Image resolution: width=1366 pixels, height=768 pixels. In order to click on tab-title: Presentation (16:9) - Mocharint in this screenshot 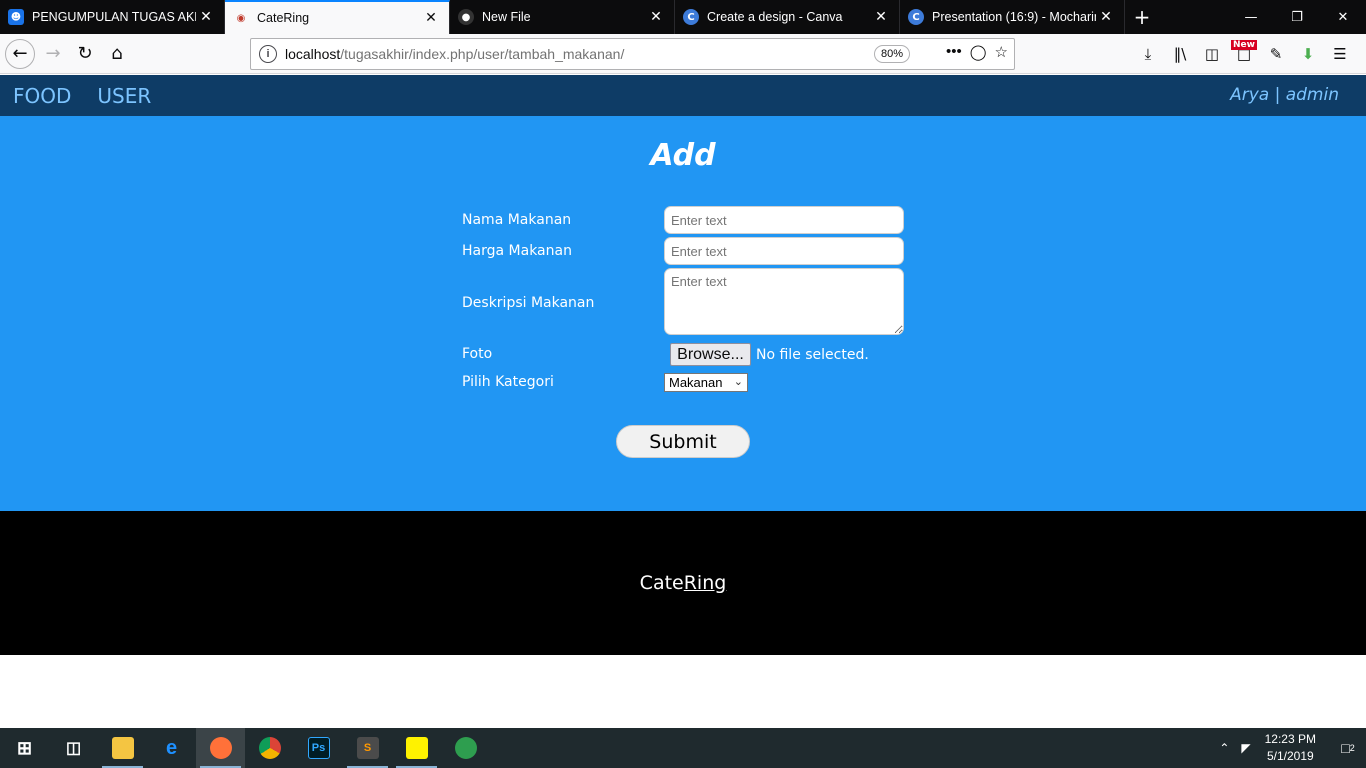, I will do `click(1014, 17)`.